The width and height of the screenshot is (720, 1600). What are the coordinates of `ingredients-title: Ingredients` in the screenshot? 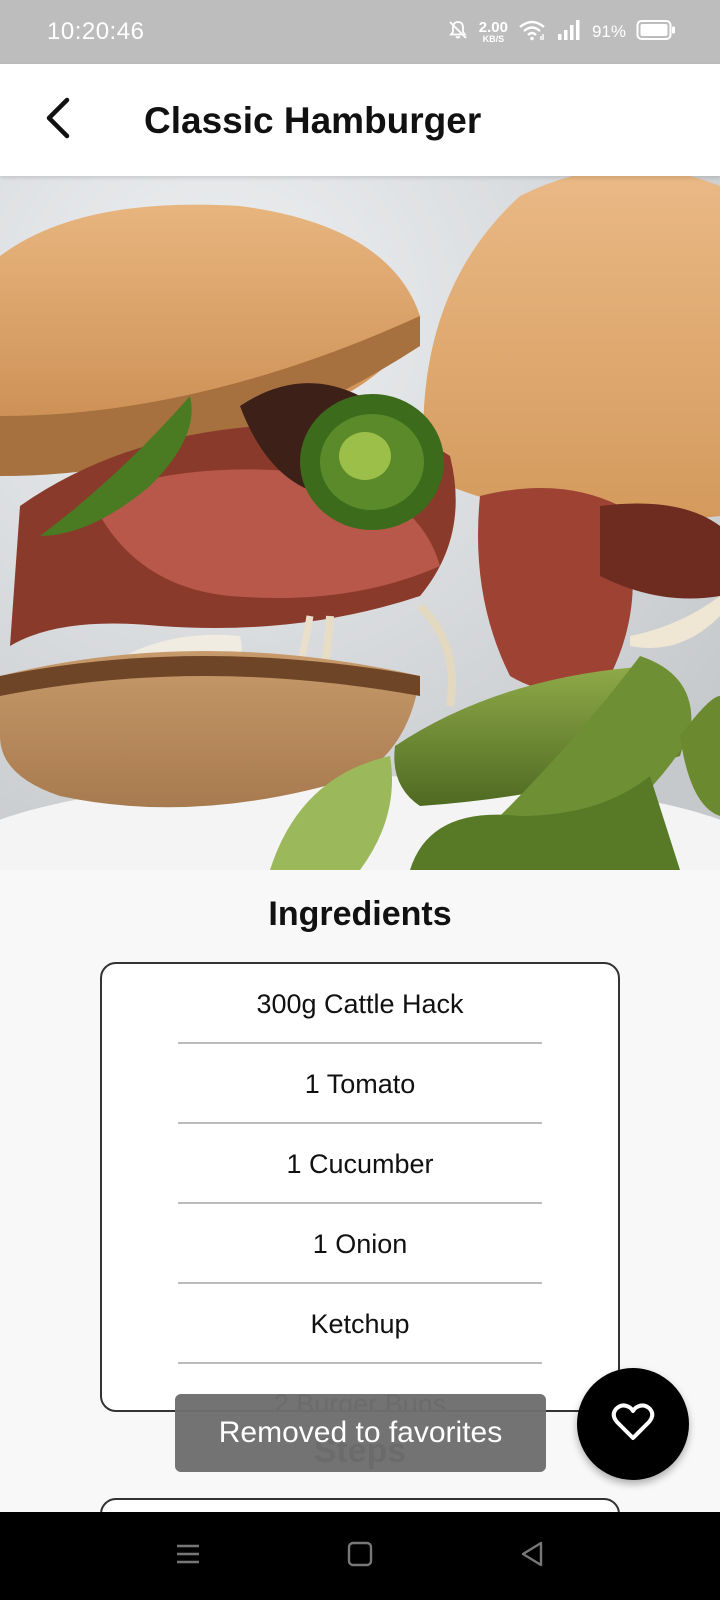 It's located at (360, 914).